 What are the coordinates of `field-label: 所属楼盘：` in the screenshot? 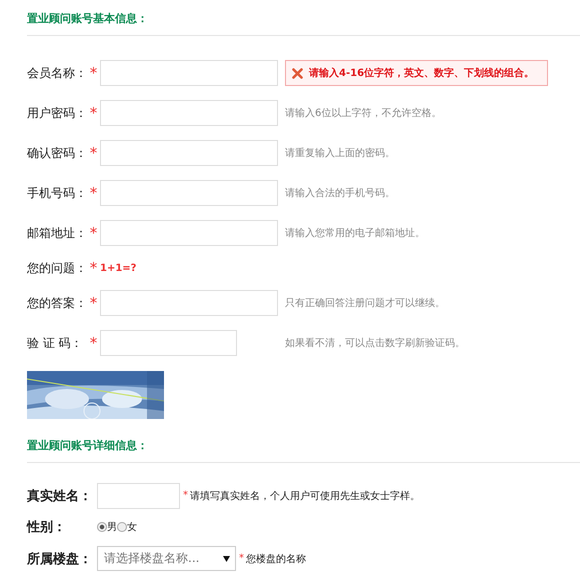 It's located at (60, 559).